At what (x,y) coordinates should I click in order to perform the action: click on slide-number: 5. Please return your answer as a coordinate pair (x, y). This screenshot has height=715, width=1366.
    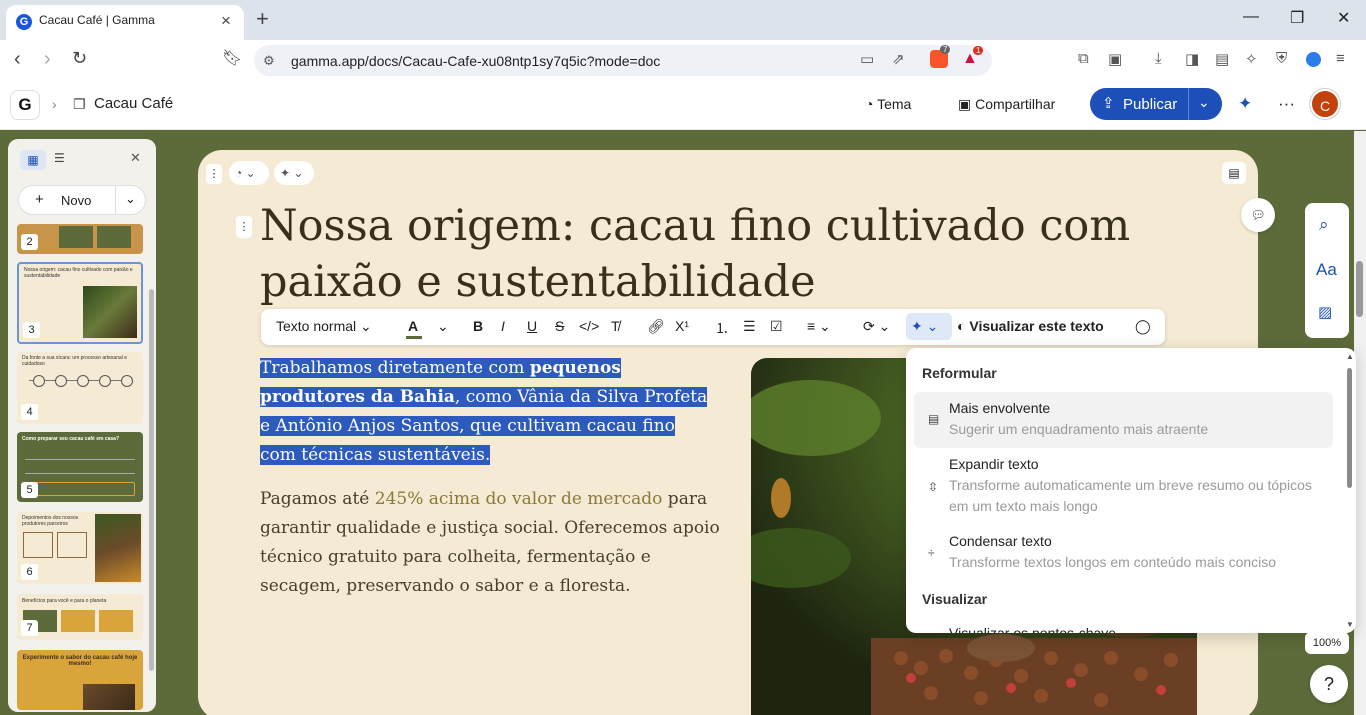
    Looking at the image, I should click on (29, 490).